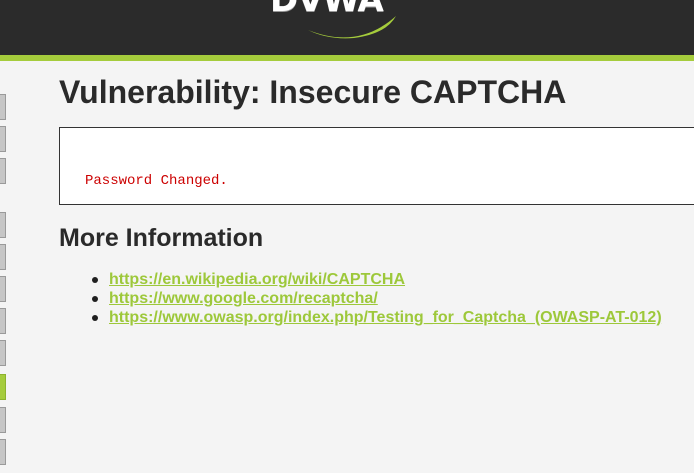 The image size is (694, 473). I want to click on header-accent-stripe, so click(347, 58).